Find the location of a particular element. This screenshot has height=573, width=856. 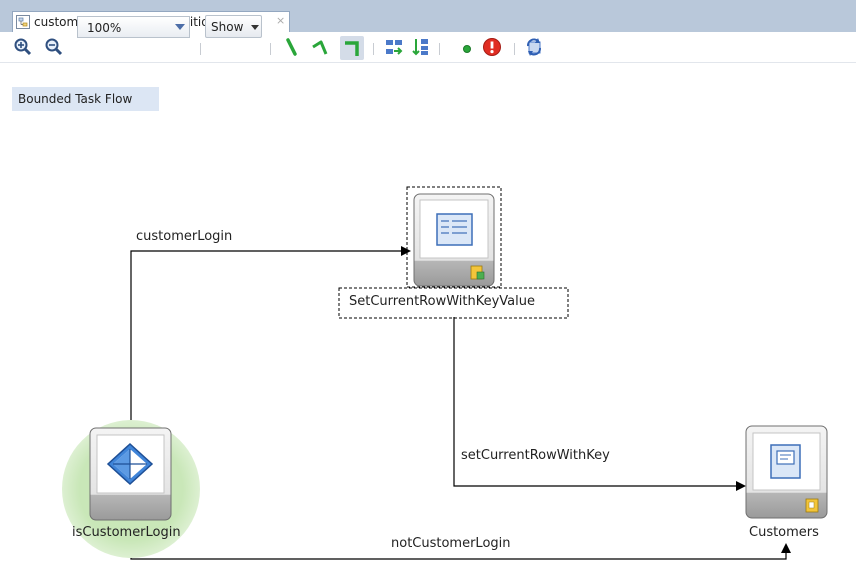

node-label-router: isCustomerLogin is located at coordinates (126, 532).